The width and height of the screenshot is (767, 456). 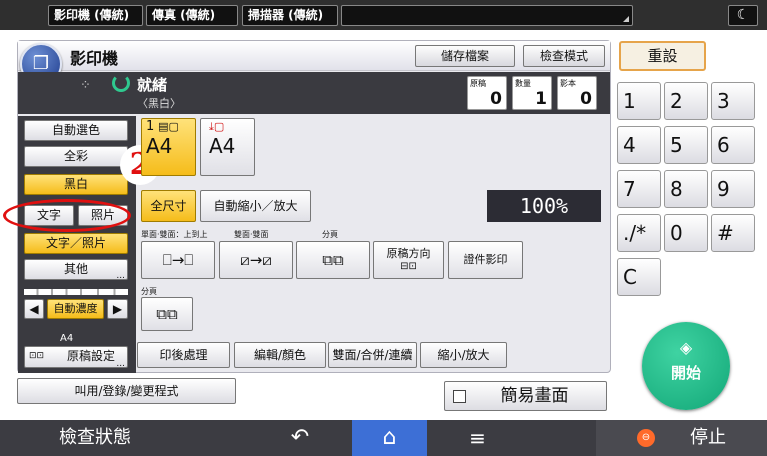 I want to click on key-0: 0, so click(x=686, y=233).